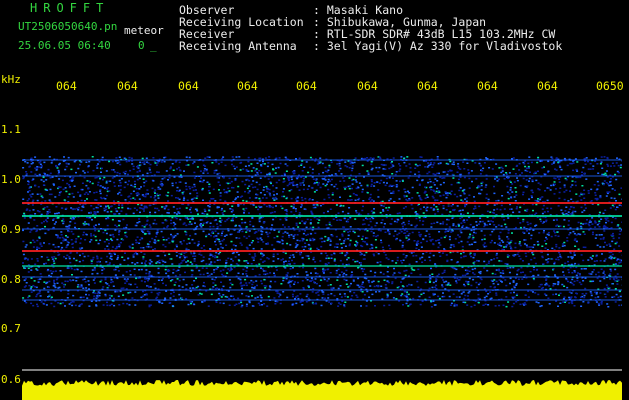  What do you see at coordinates (322, 390) in the screenshot?
I see `level-strip` at bounding box center [322, 390].